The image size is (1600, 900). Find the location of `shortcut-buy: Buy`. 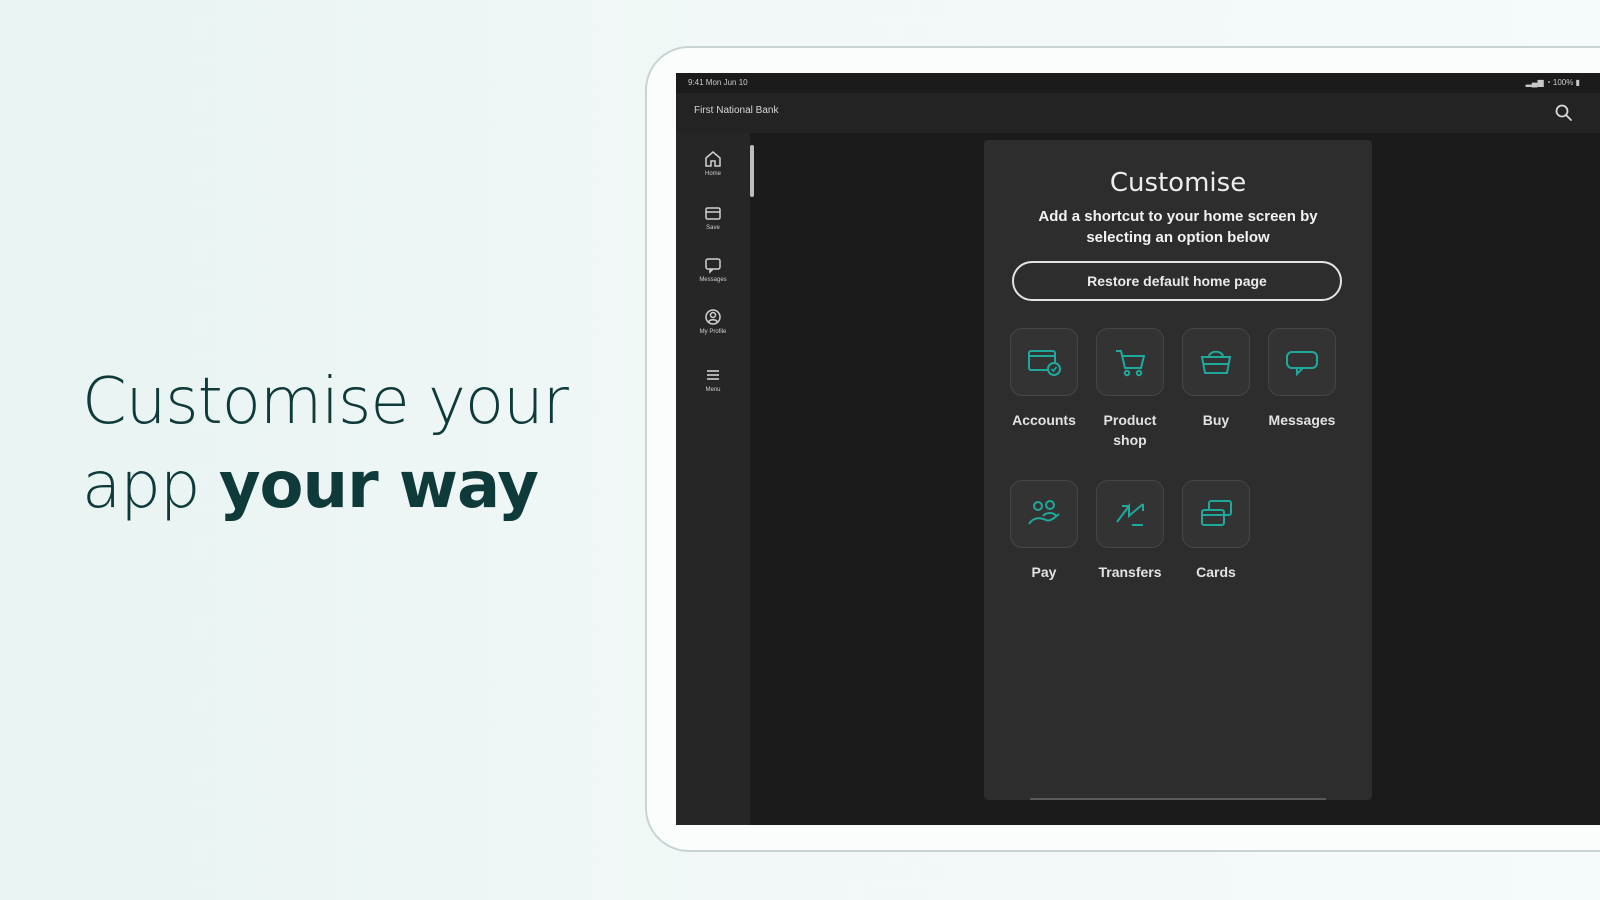

shortcut-buy: Buy is located at coordinates (1216, 379).